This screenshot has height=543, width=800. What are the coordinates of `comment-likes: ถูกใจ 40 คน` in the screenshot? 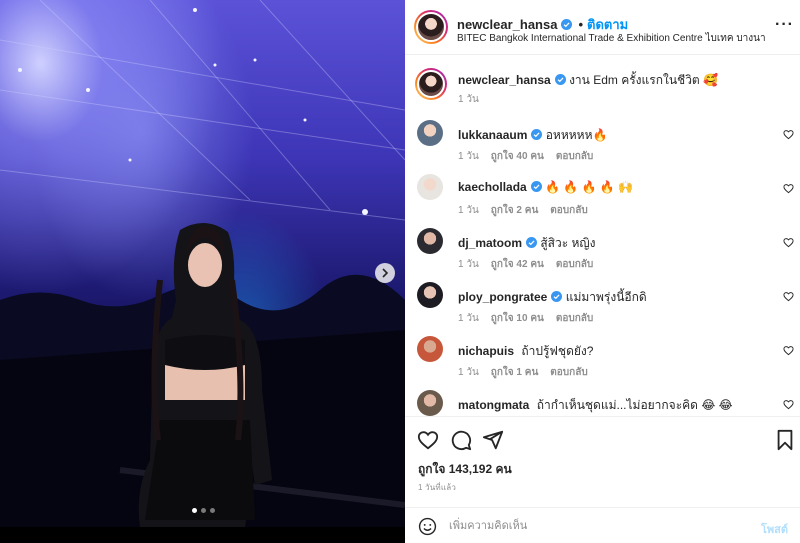 It's located at (517, 156).